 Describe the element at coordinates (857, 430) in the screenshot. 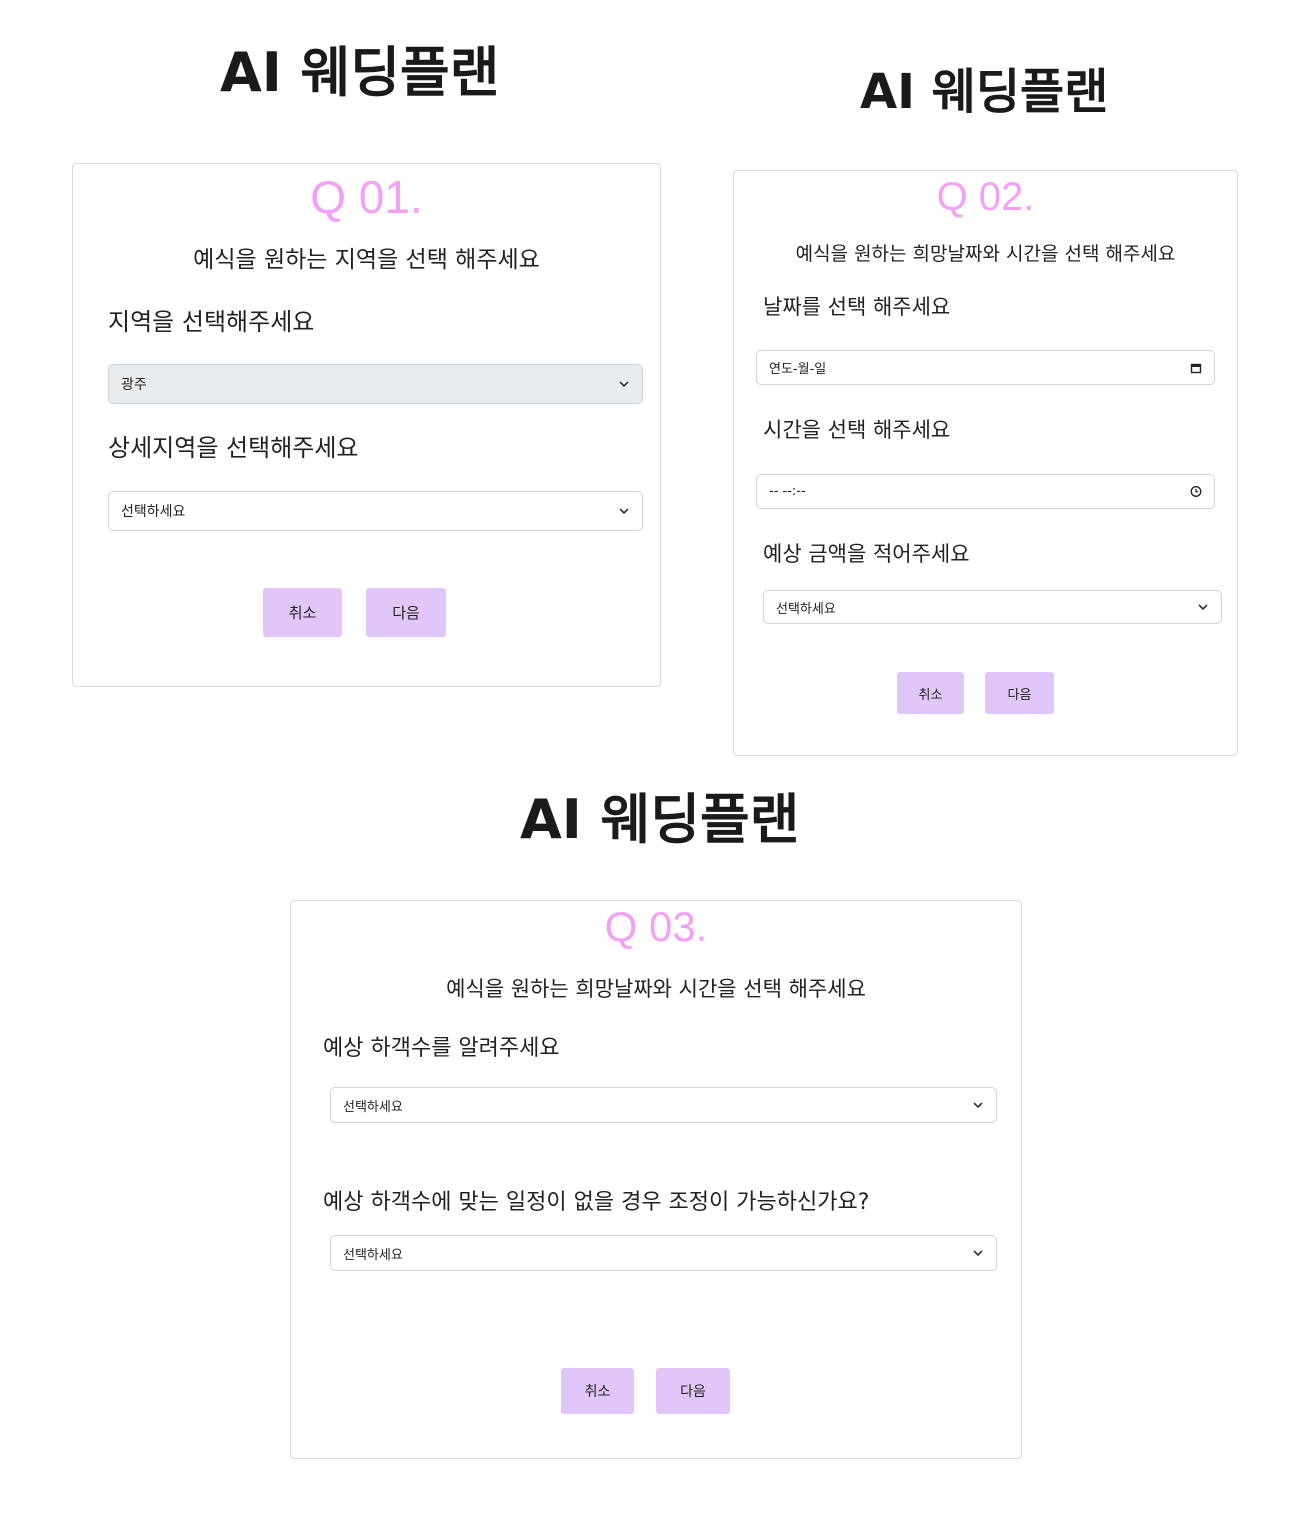

I see `time-label: 시간을 선택 해주세요` at that location.